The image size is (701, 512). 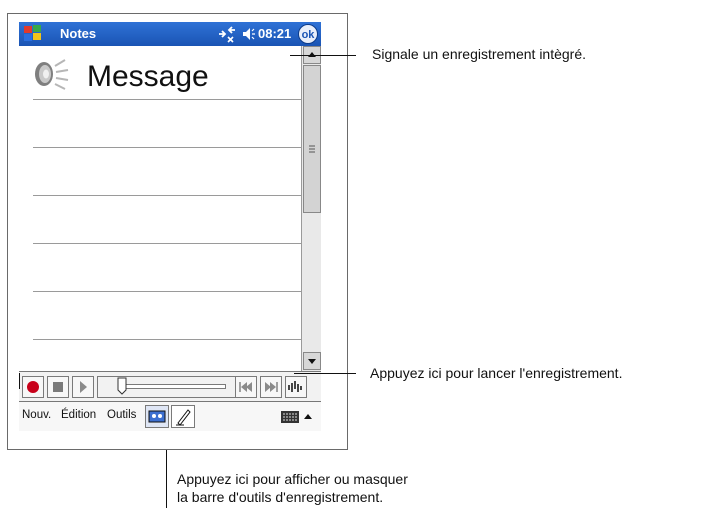 I want to click on volume-level-icon, so click(x=295, y=386).